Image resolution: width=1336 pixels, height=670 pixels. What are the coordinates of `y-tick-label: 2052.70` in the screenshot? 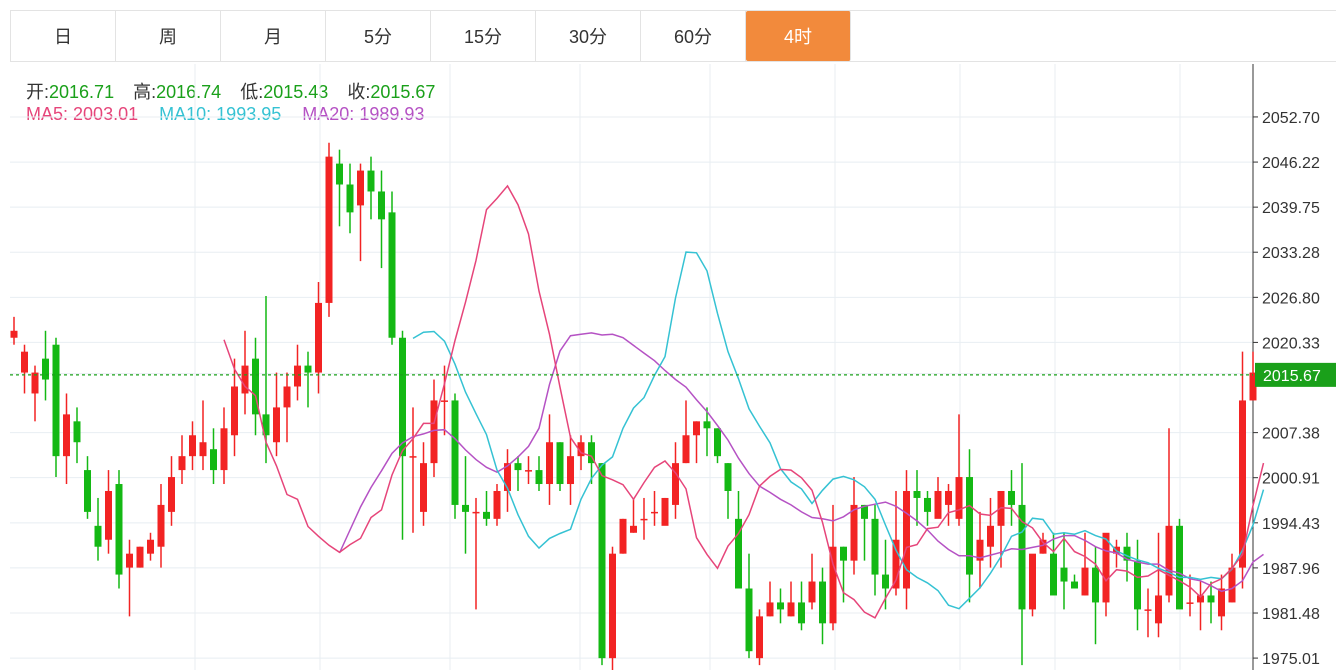 It's located at (1291, 118).